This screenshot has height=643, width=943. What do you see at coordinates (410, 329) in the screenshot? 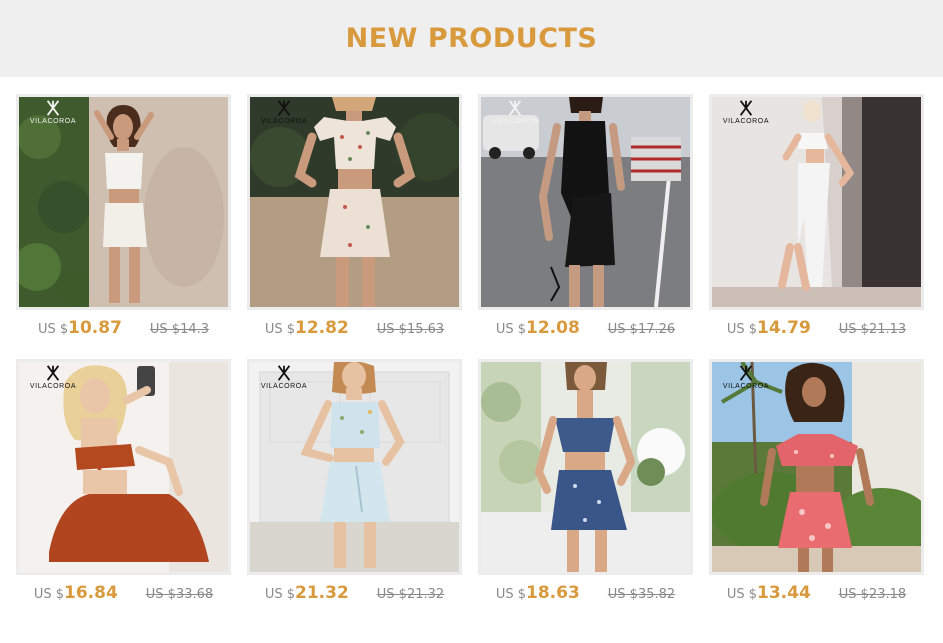
I see `original-price: US $15.63` at bounding box center [410, 329].